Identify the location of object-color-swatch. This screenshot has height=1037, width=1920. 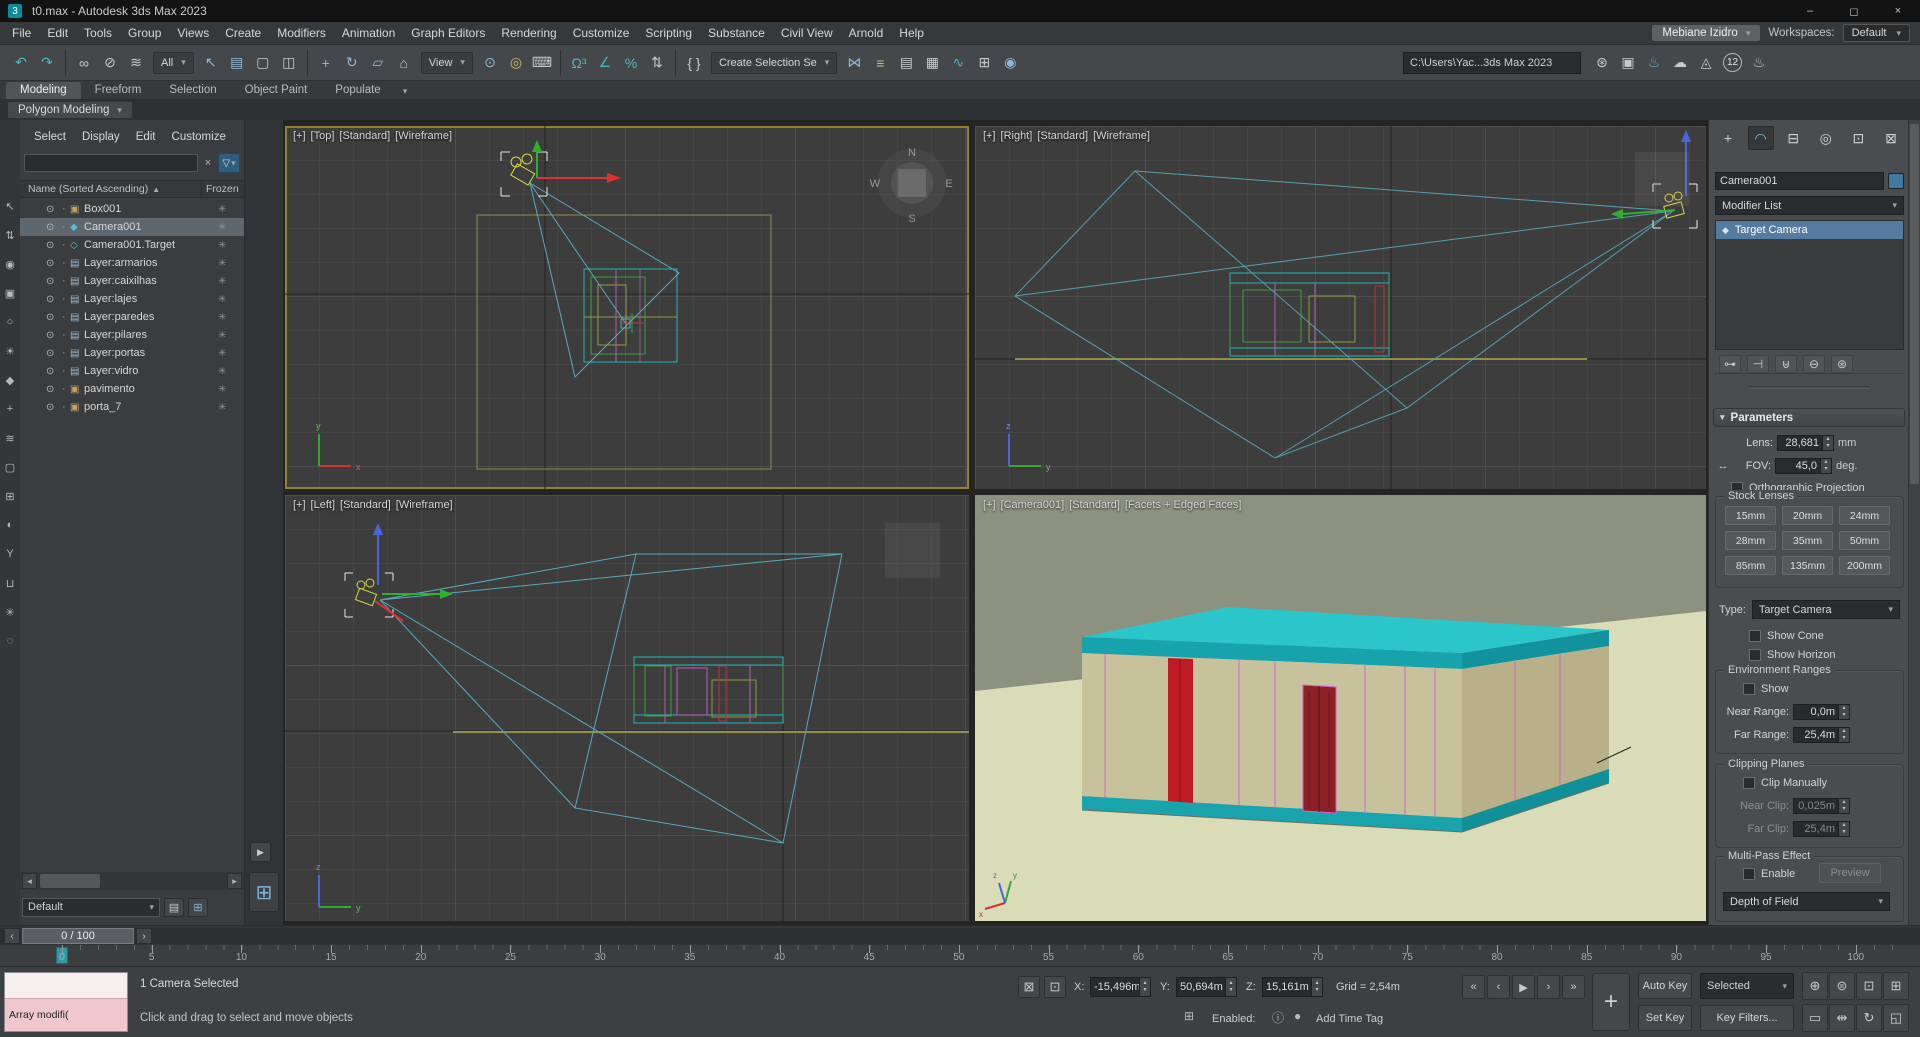
(1896, 181).